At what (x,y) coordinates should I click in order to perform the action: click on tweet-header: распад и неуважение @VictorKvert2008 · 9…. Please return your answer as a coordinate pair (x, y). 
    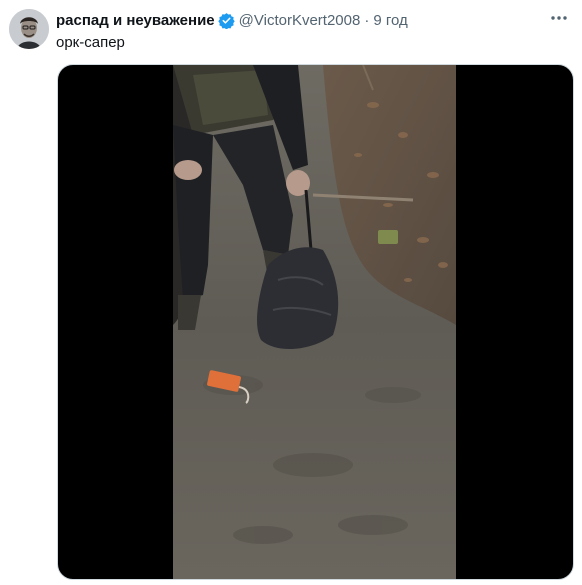
    Looking at the image, I should click on (232, 20).